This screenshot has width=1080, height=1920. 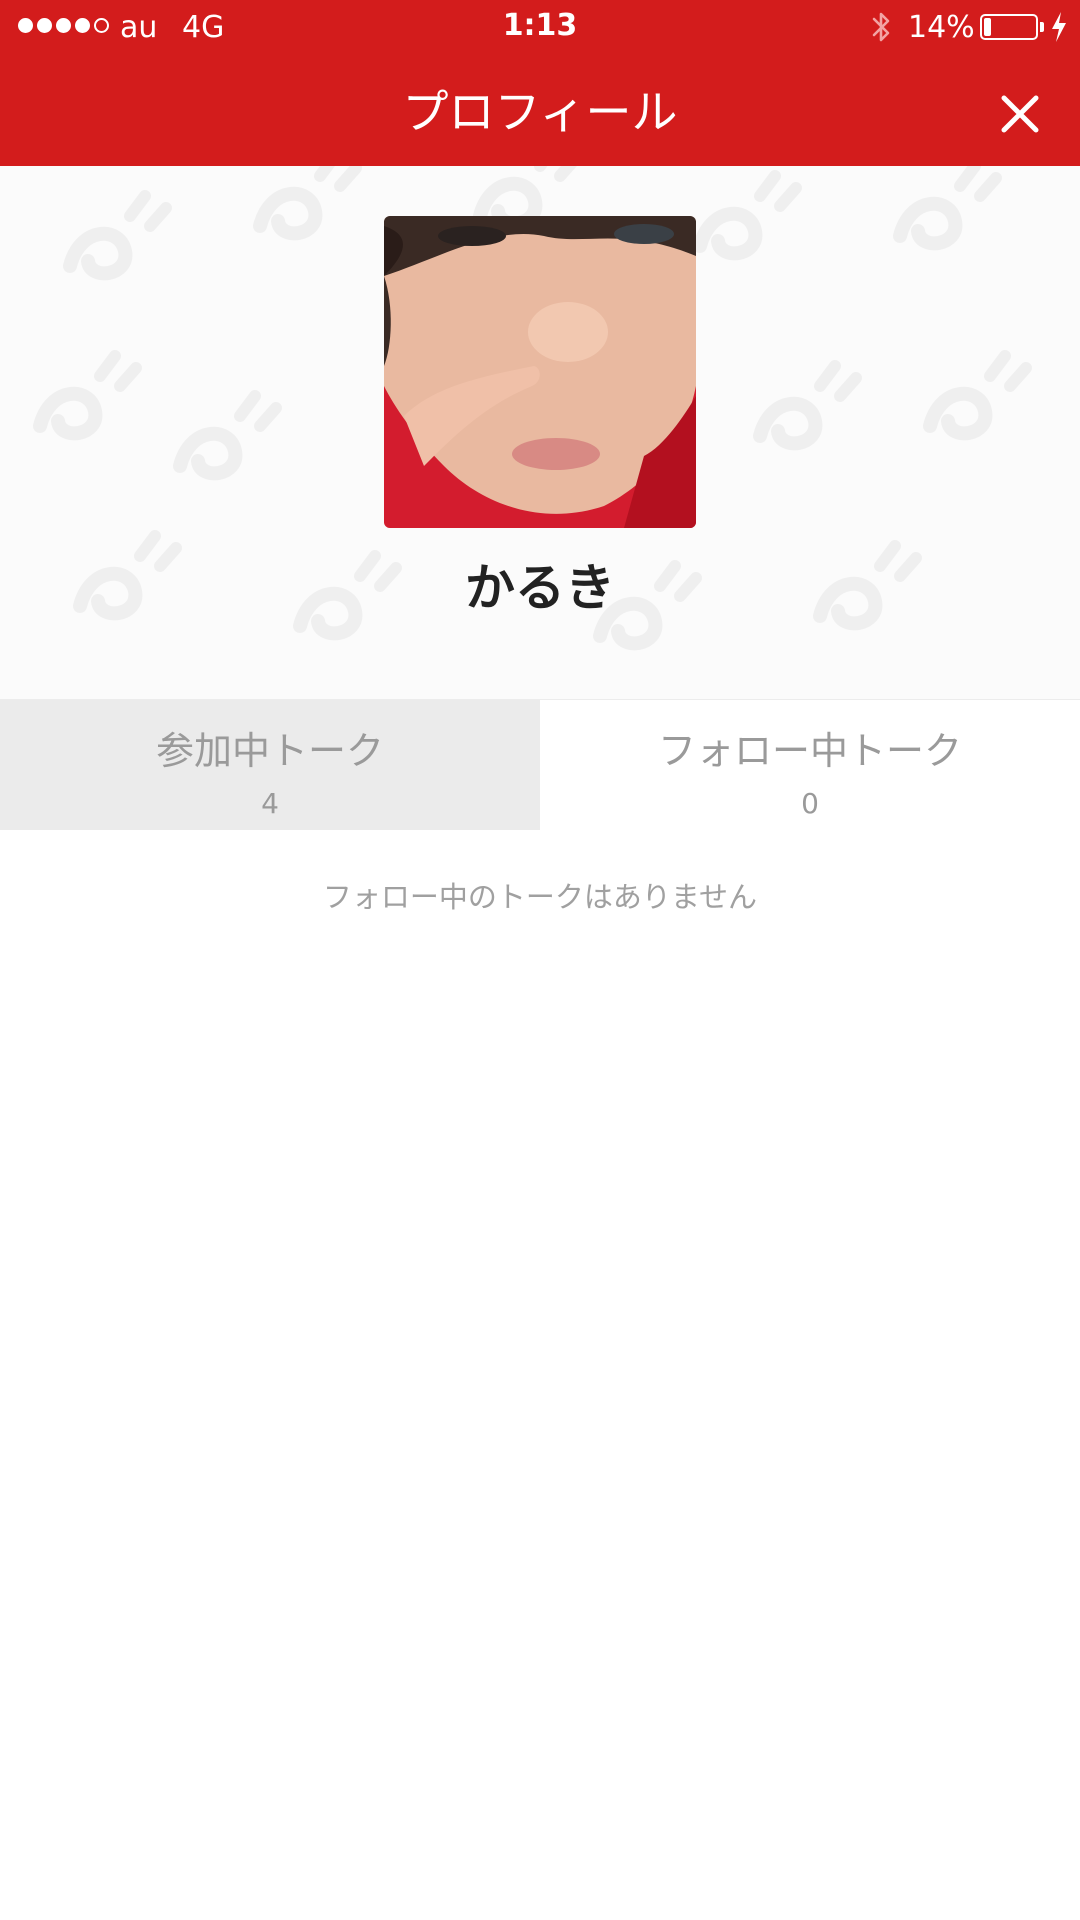 What do you see at coordinates (1009, 27) in the screenshot?
I see `battery-icon` at bounding box center [1009, 27].